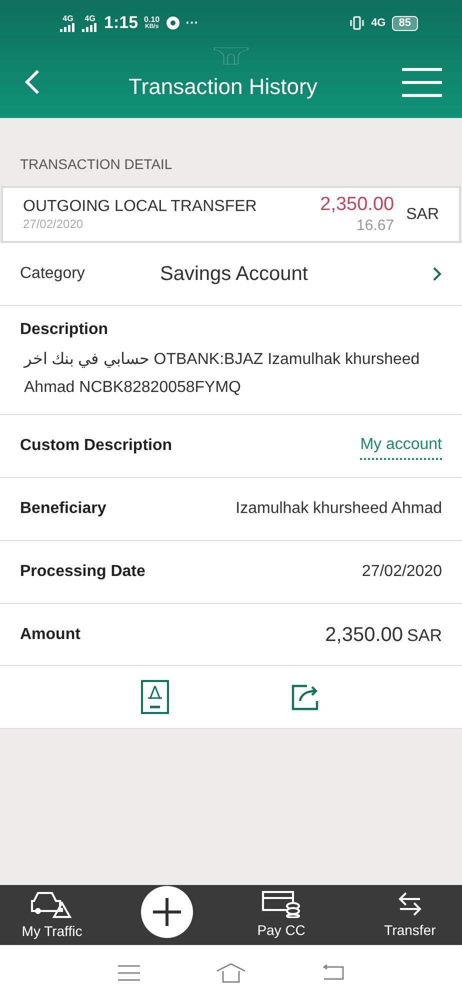 The height and width of the screenshot is (1000, 462). Describe the element at coordinates (405, 23) in the screenshot. I see `battery-indicator: 85` at that location.